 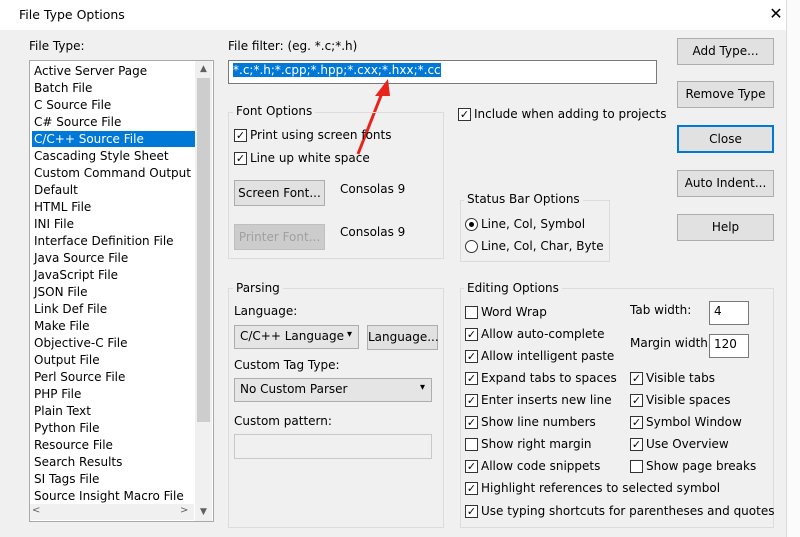 What do you see at coordinates (203, 69) in the screenshot?
I see `scroll-up-icon: ▲` at bounding box center [203, 69].